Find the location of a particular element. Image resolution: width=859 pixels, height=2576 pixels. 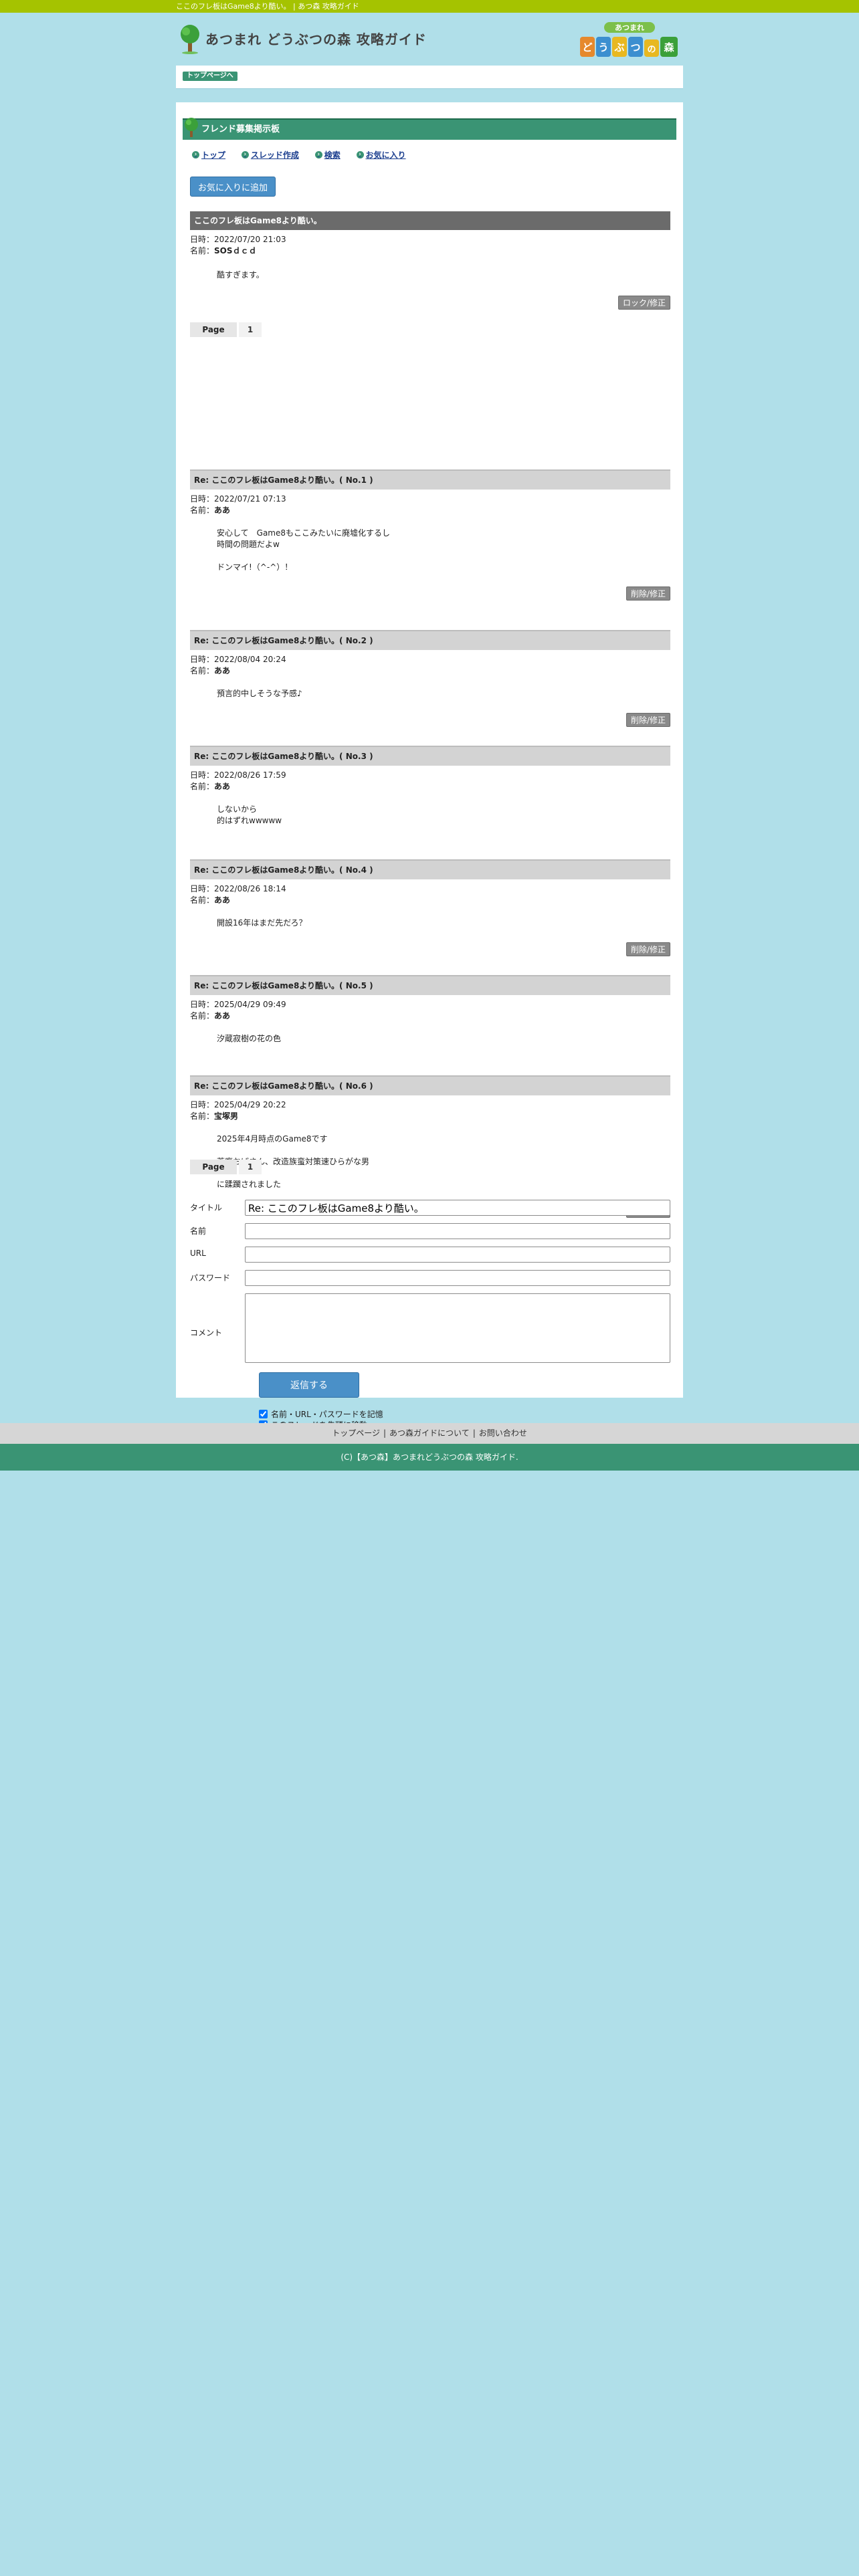

svg-text: ど is located at coordinates (587, 47).